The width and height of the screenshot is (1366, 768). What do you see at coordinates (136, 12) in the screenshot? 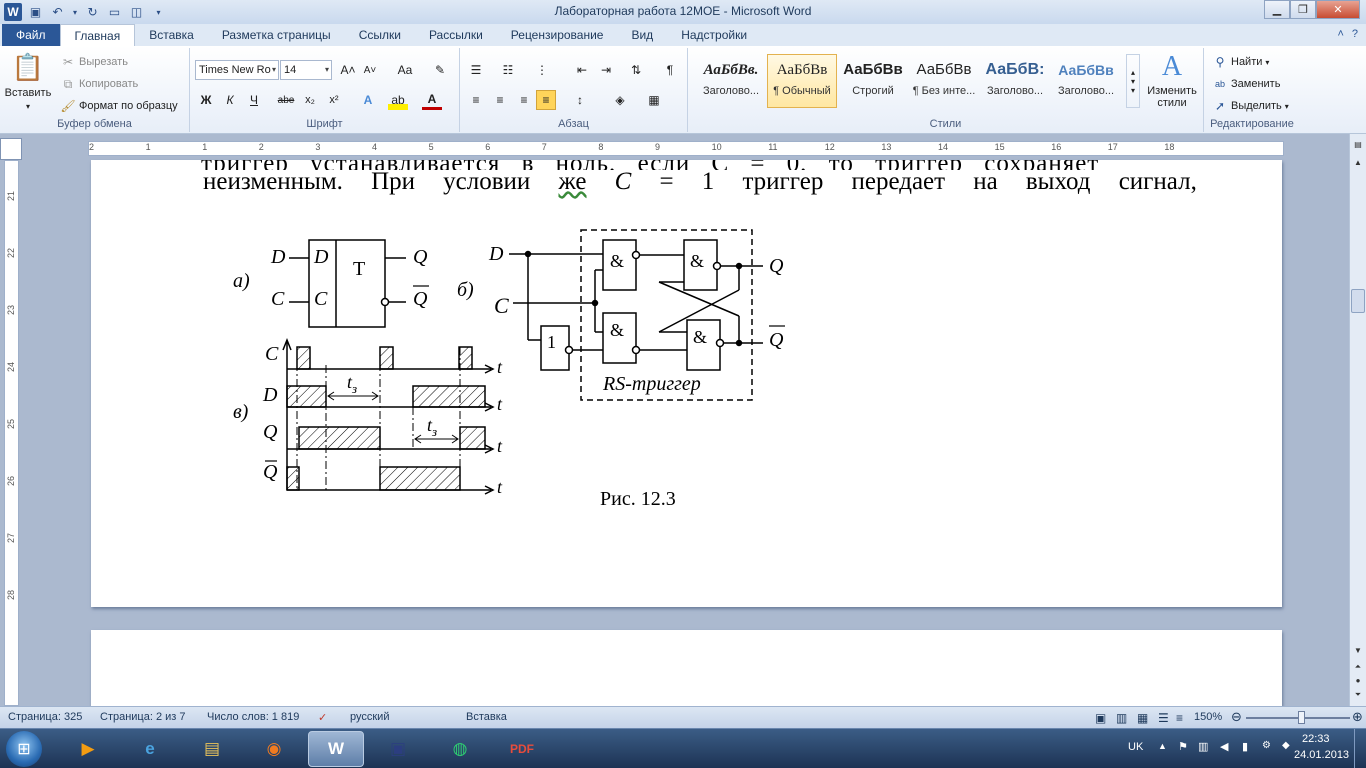
I see `print-preview-icon: ◫` at bounding box center [136, 12].